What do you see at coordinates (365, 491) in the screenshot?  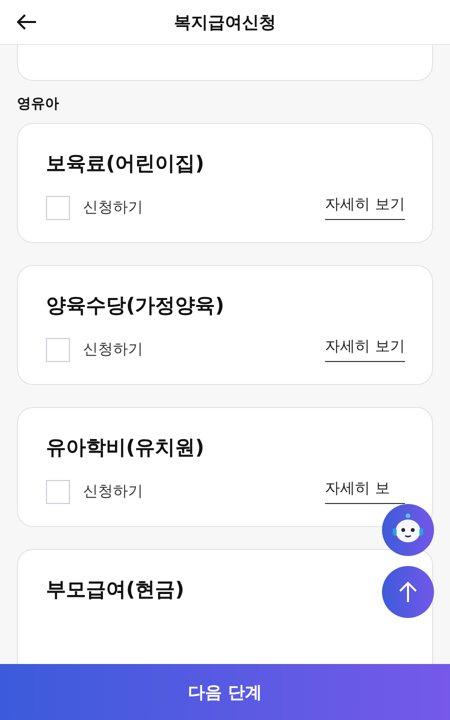 I see `details-link: 자세히 보` at bounding box center [365, 491].